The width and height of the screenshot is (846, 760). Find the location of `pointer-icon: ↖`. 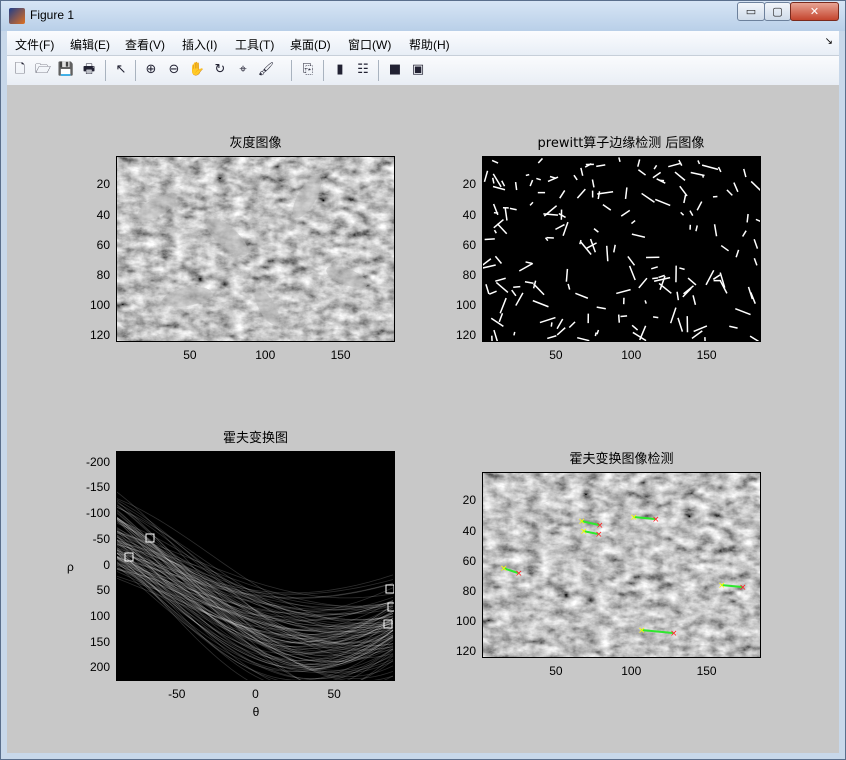

pointer-icon: ↖ is located at coordinates (121, 70).